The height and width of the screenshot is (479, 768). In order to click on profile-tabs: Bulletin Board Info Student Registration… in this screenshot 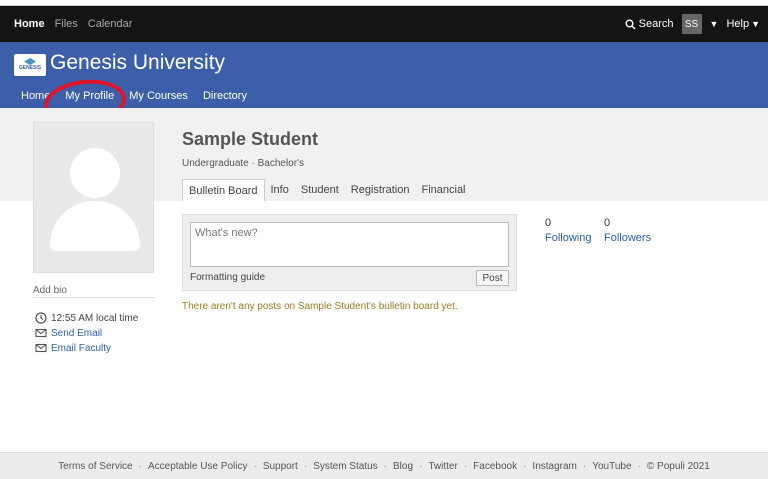, I will do `click(327, 190)`.